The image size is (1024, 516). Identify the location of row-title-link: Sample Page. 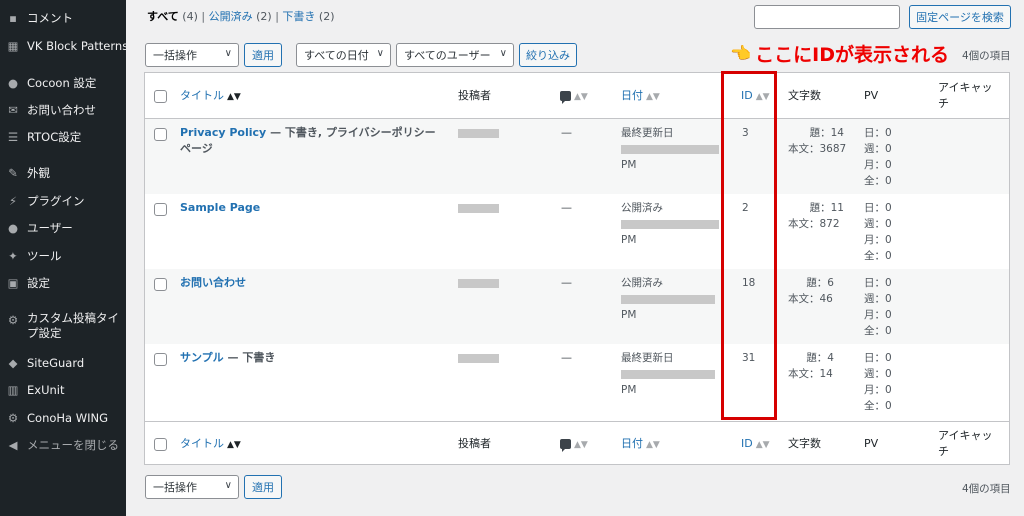
(220, 207).